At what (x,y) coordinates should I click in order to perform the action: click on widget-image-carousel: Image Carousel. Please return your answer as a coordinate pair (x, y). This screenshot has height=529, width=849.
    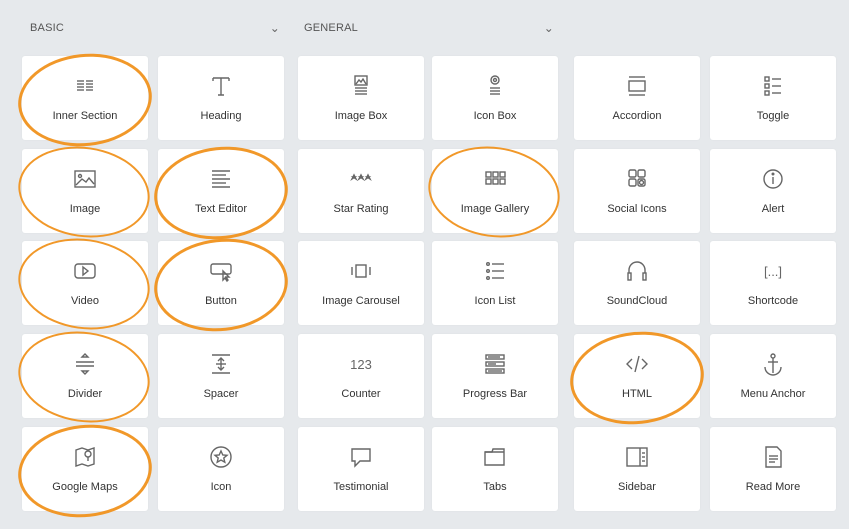
    Looking at the image, I should click on (361, 283).